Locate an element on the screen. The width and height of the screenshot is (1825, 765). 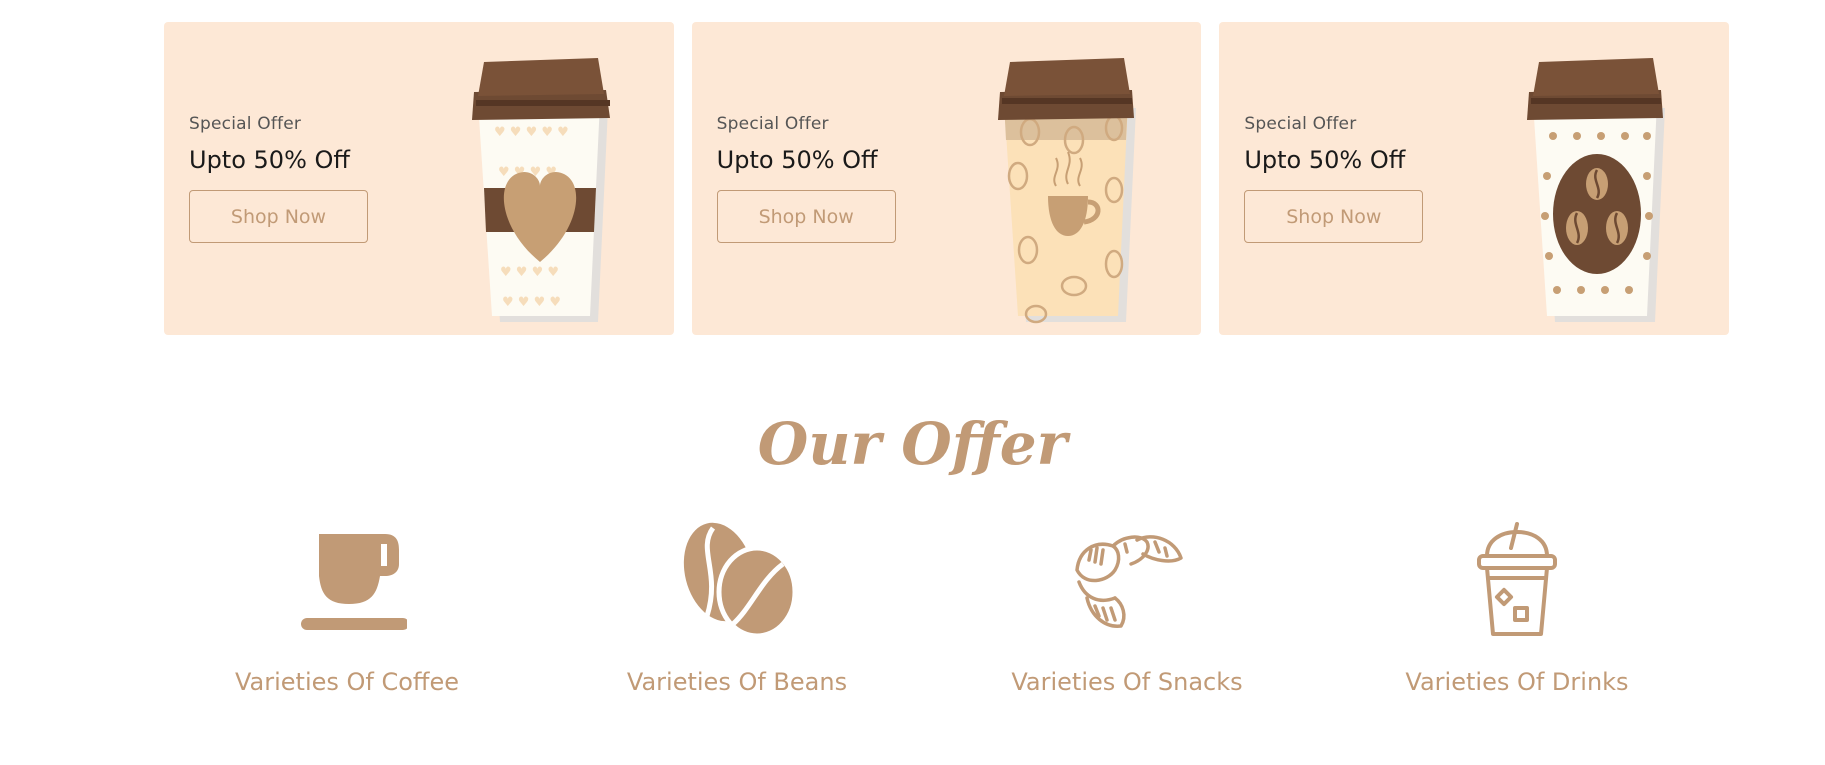
feature-label: Varieties Of Beans is located at coordinates (737, 682).